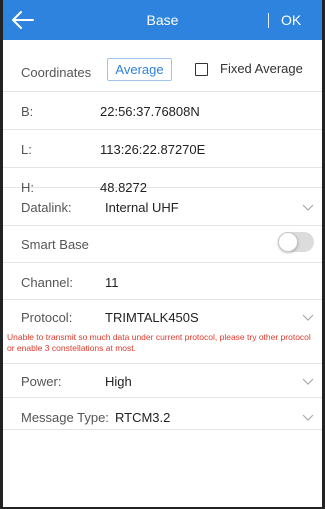 This screenshot has height=509, width=325. I want to click on fixed-average-checkbox, so click(201, 69).